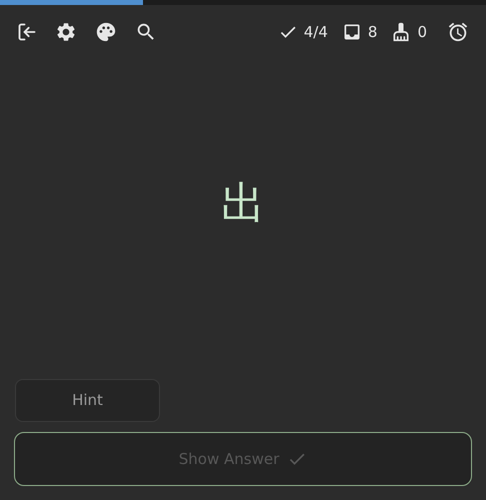 This screenshot has height=500, width=486. Describe the element at coordinates (243, 204) in the screenshot. I see `card-front-text: 出` at that location.